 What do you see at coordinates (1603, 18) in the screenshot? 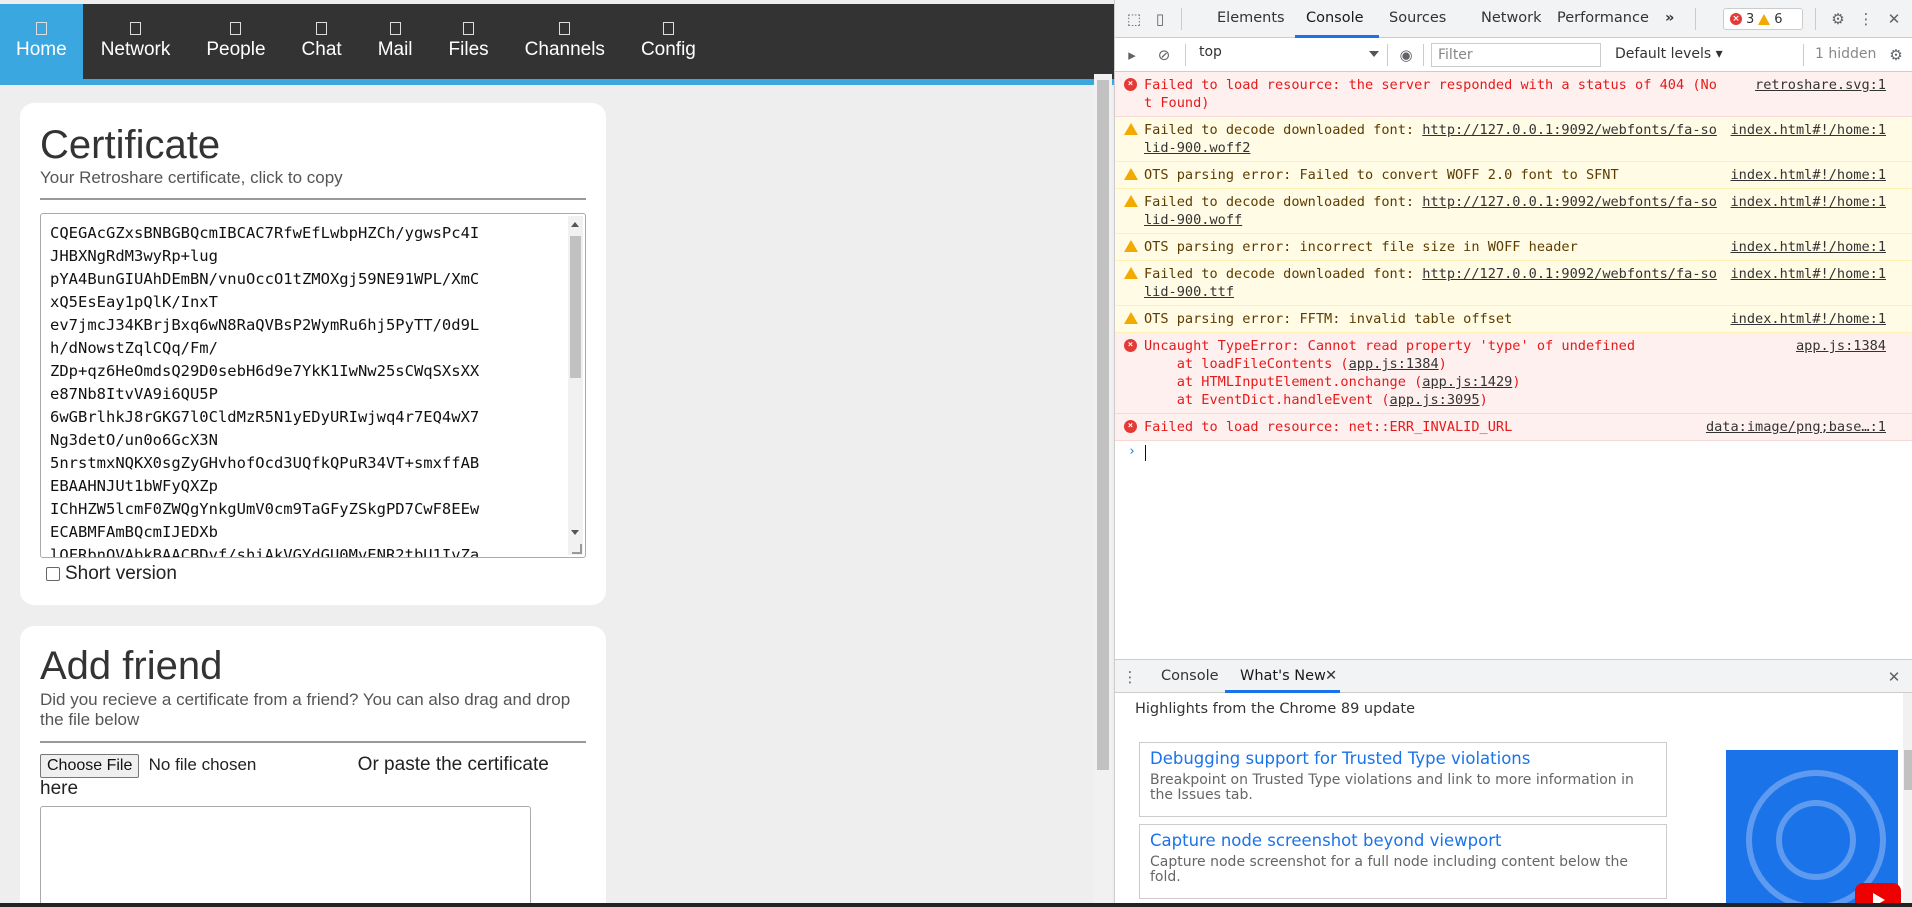
I see `tab-performance: Performance` at bounding box center [1603, 18].